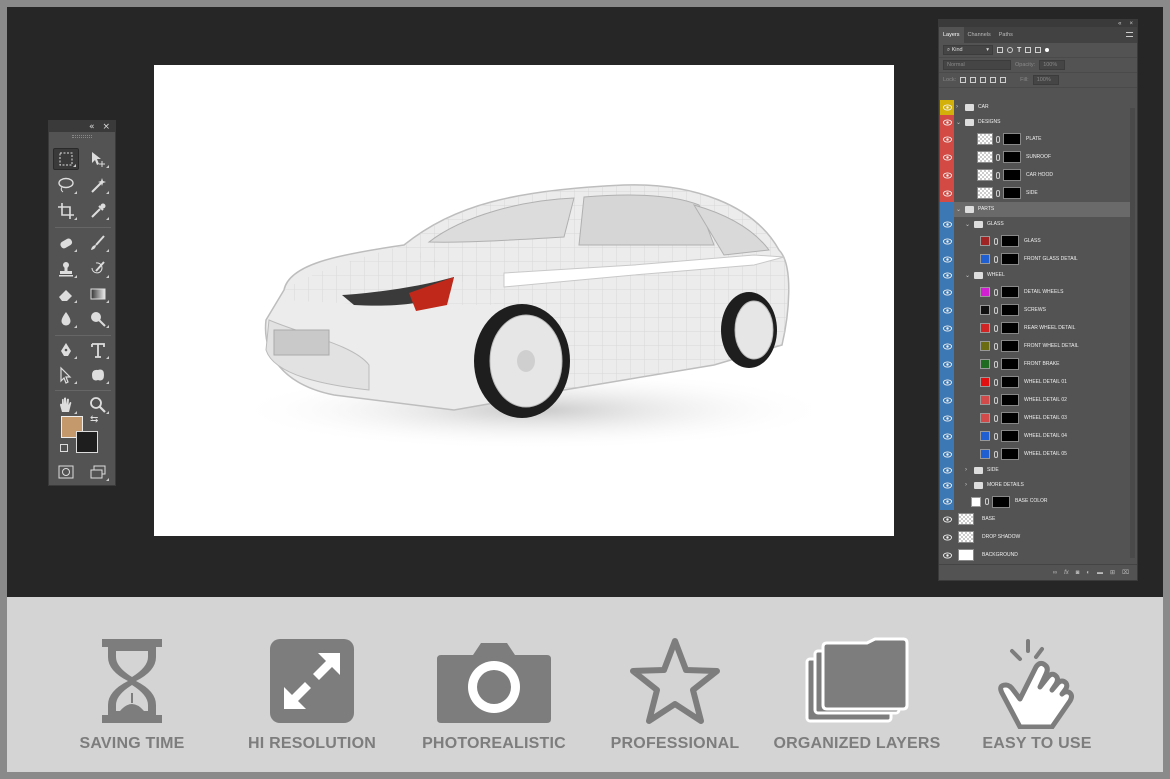 The width and height of the screenshot is (1170, 779). I want to click on mask-icon: ◙, so click(1078, 573).